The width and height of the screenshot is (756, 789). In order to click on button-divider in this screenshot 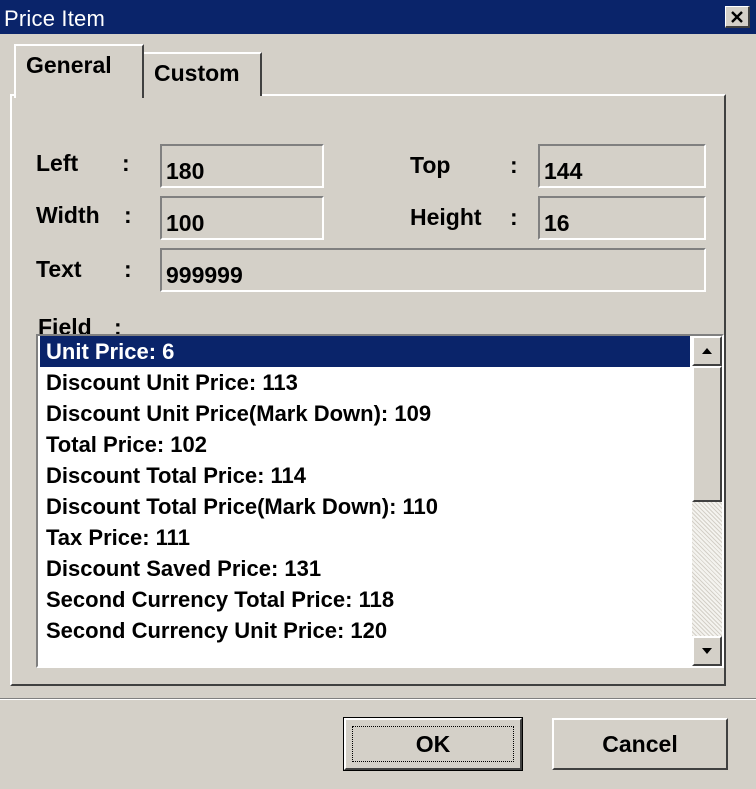, I will do `click(378, 699)`.